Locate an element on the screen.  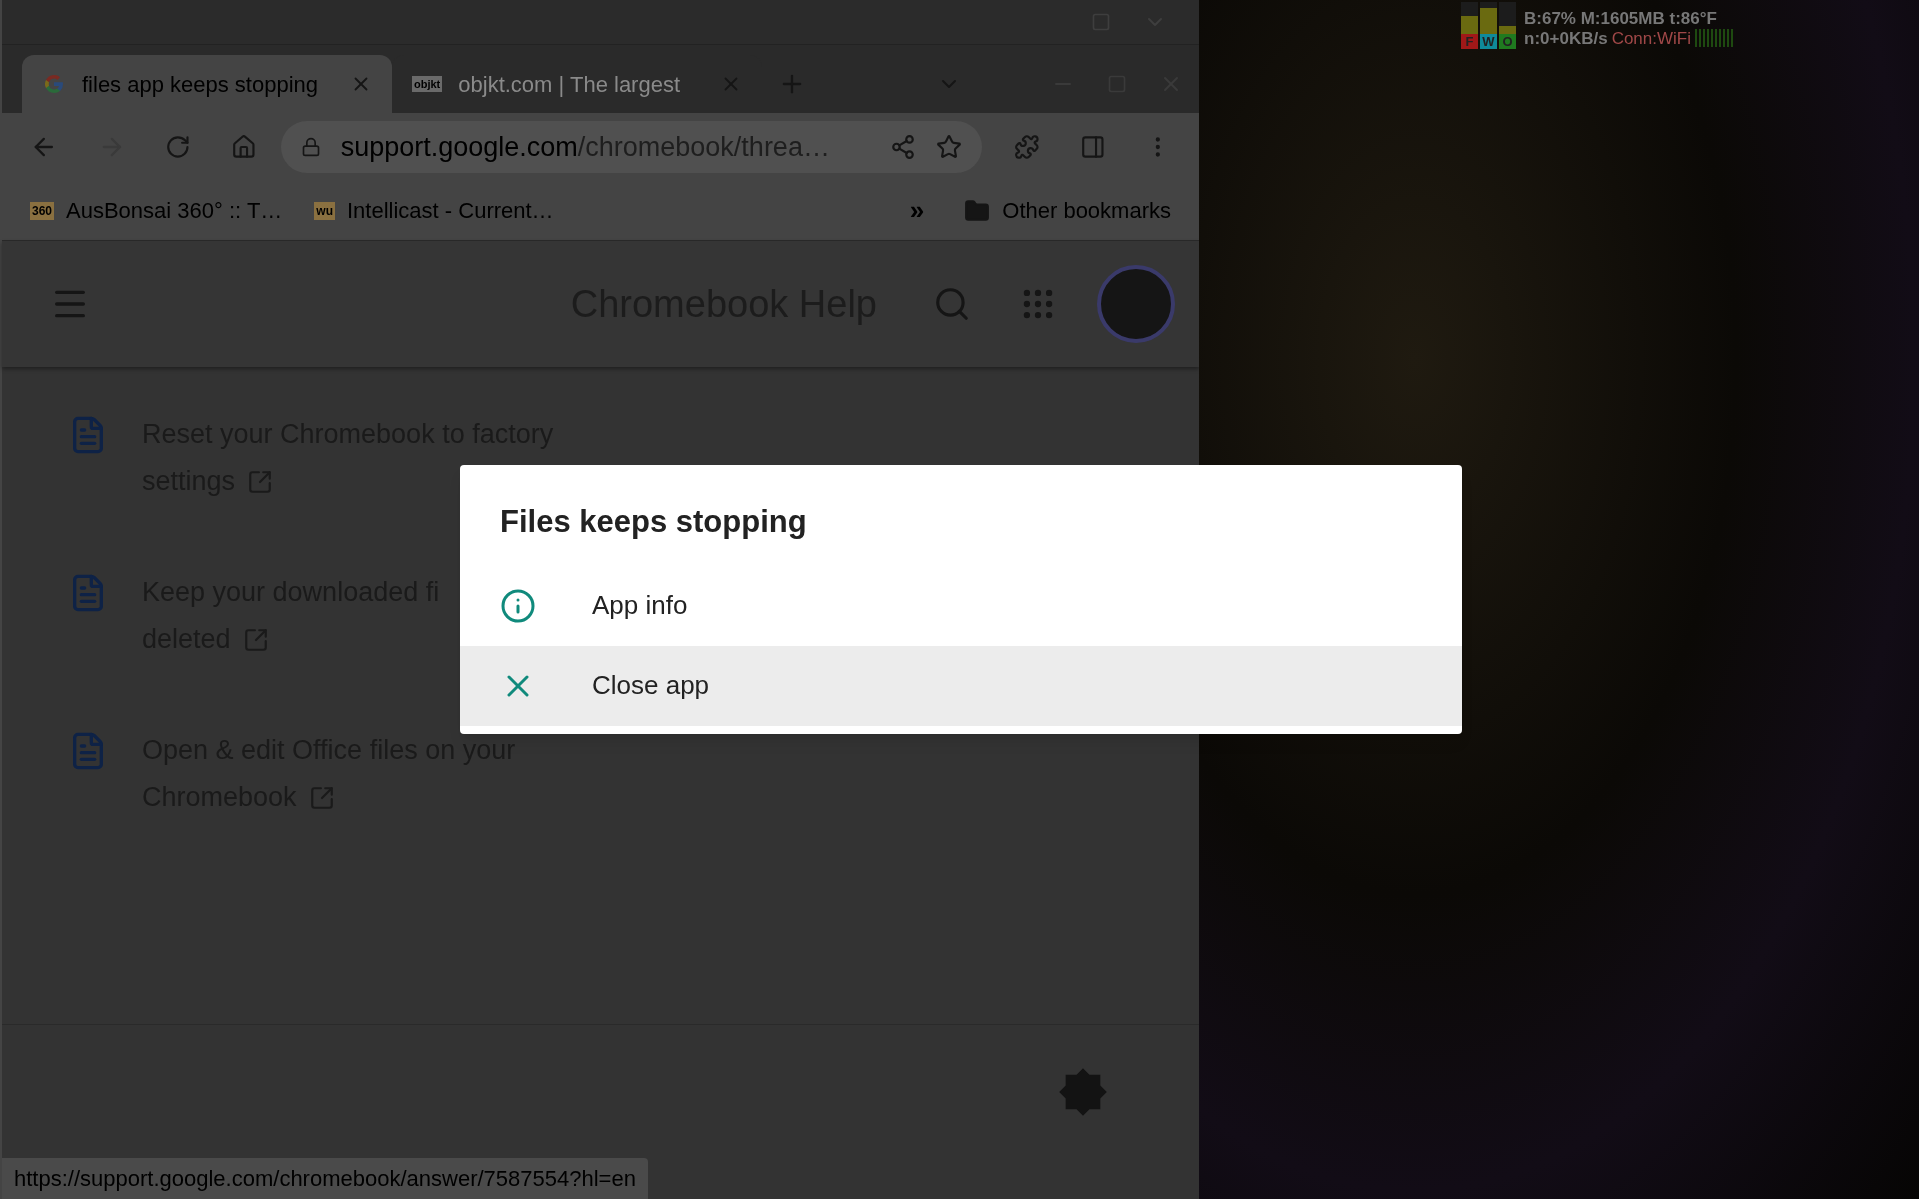
status-url: https://support.google.com/chromebook/answer/7587554?hl=en is located at coordinates (325, 1178).